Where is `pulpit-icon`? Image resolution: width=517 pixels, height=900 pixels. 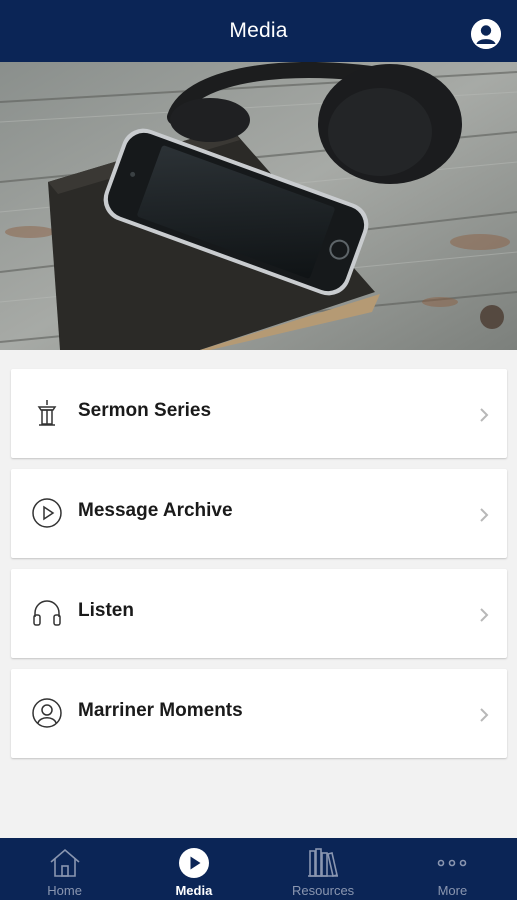 pulpit-icon is located at coordinates (47, 413).